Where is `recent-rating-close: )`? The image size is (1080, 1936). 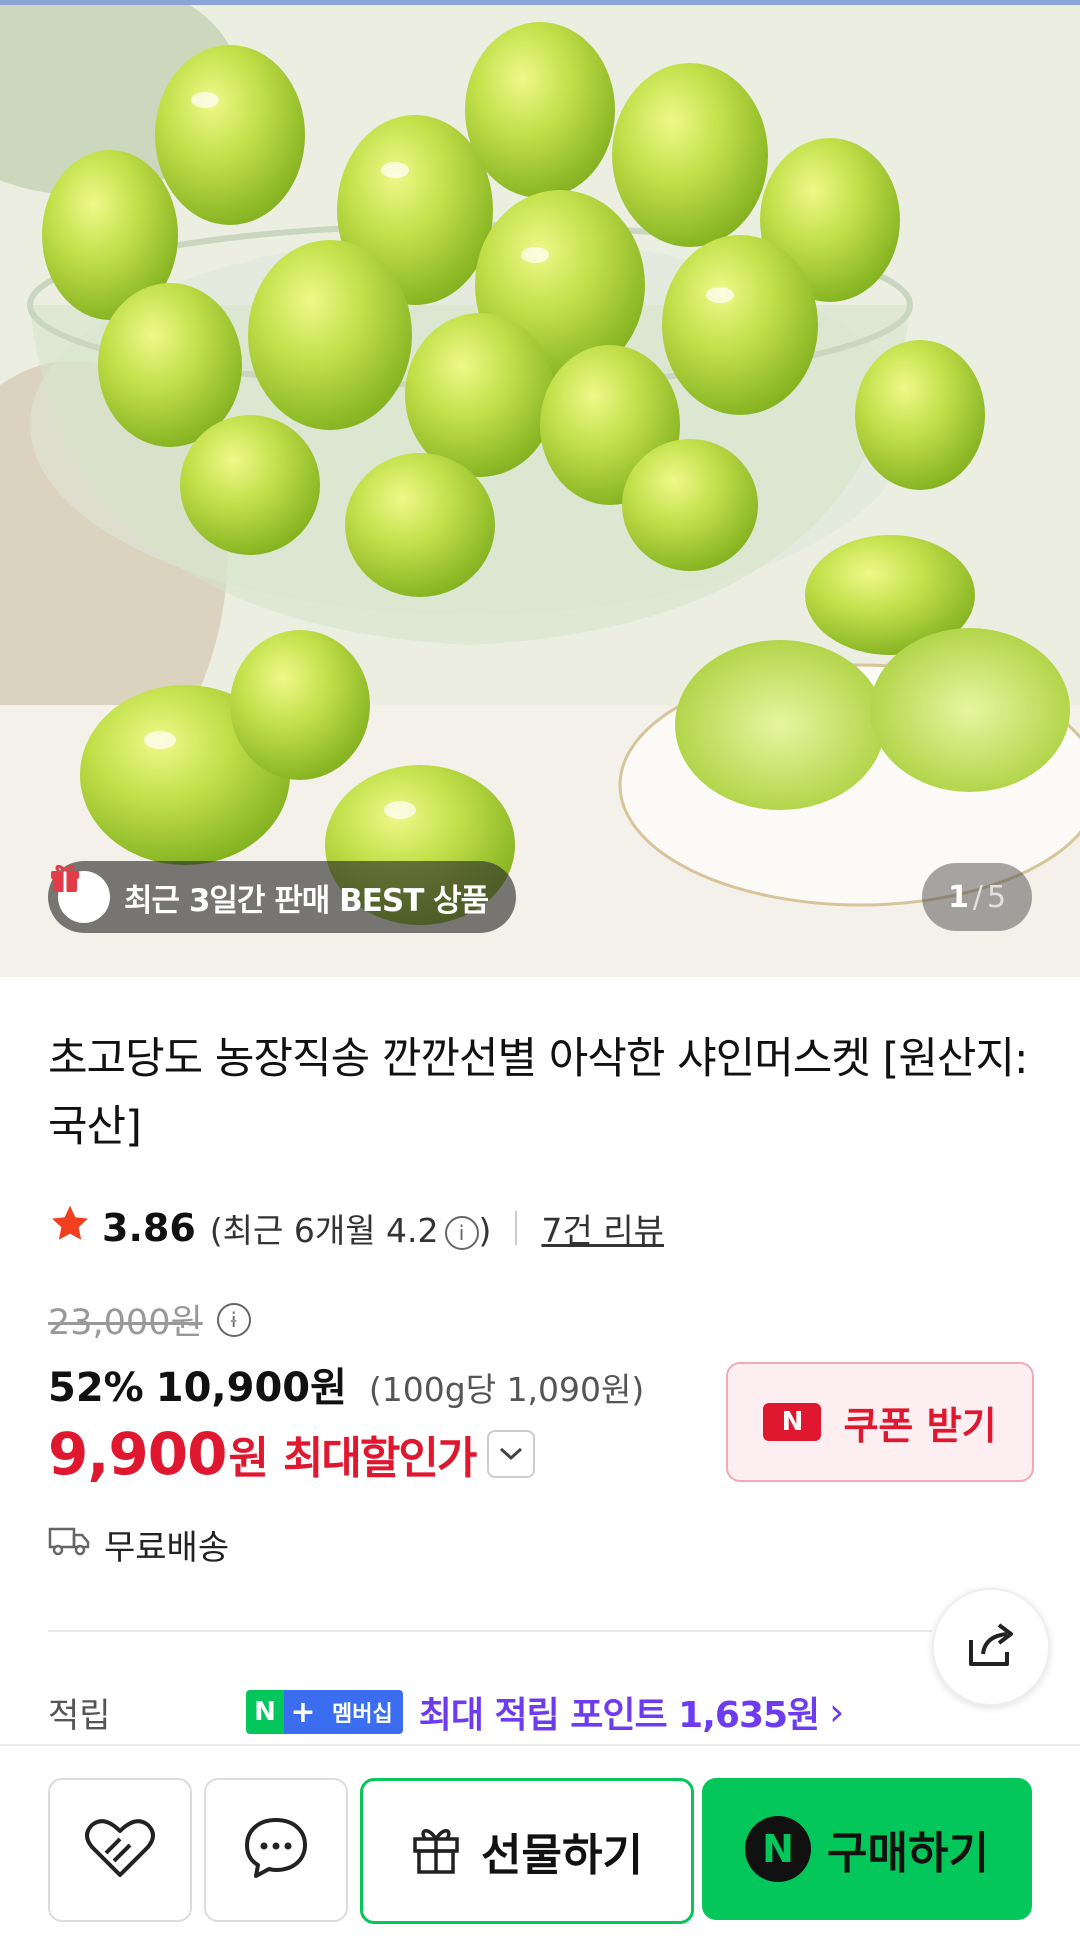 recent-rating-close: ) is located at coordinates (485, 1230).